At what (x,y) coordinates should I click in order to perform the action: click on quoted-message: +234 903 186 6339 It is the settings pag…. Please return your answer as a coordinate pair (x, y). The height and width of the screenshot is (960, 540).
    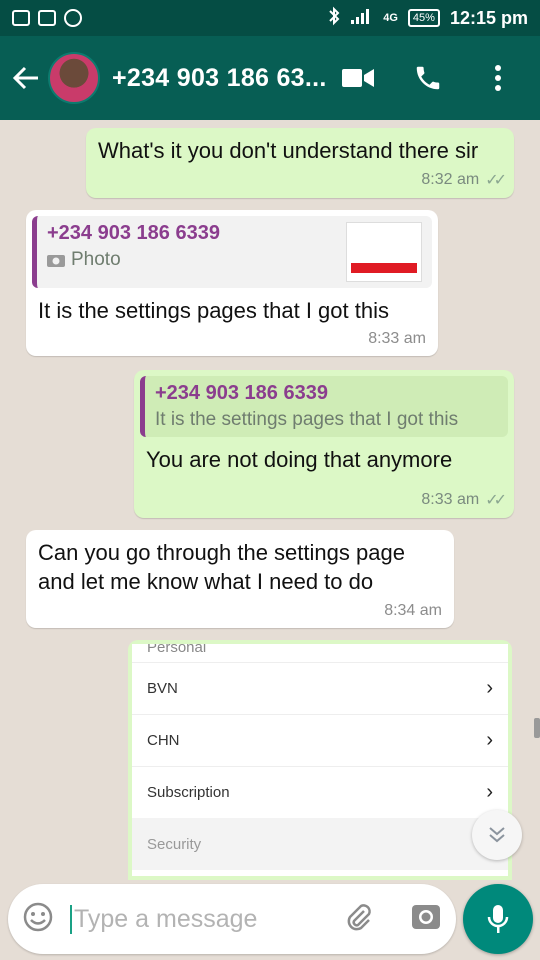
    Looking at the image, I should click on (324, 406).